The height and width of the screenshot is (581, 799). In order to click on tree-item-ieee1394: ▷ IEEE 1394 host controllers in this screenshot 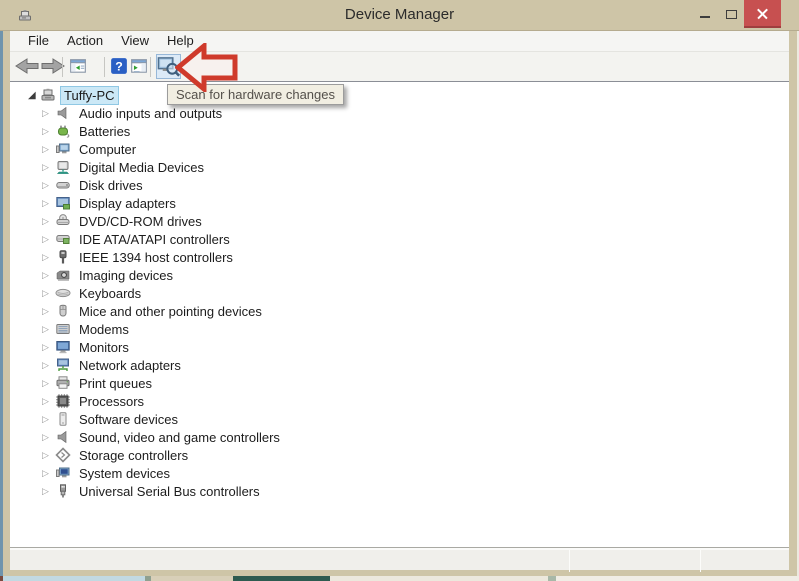, I will do `click(399, 257)`.